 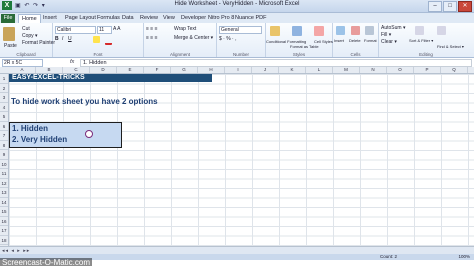 What do you see at coordinates (340, 30) in the screenshot?
I see `insert-cells-icon` at bounding box center [340, 30].